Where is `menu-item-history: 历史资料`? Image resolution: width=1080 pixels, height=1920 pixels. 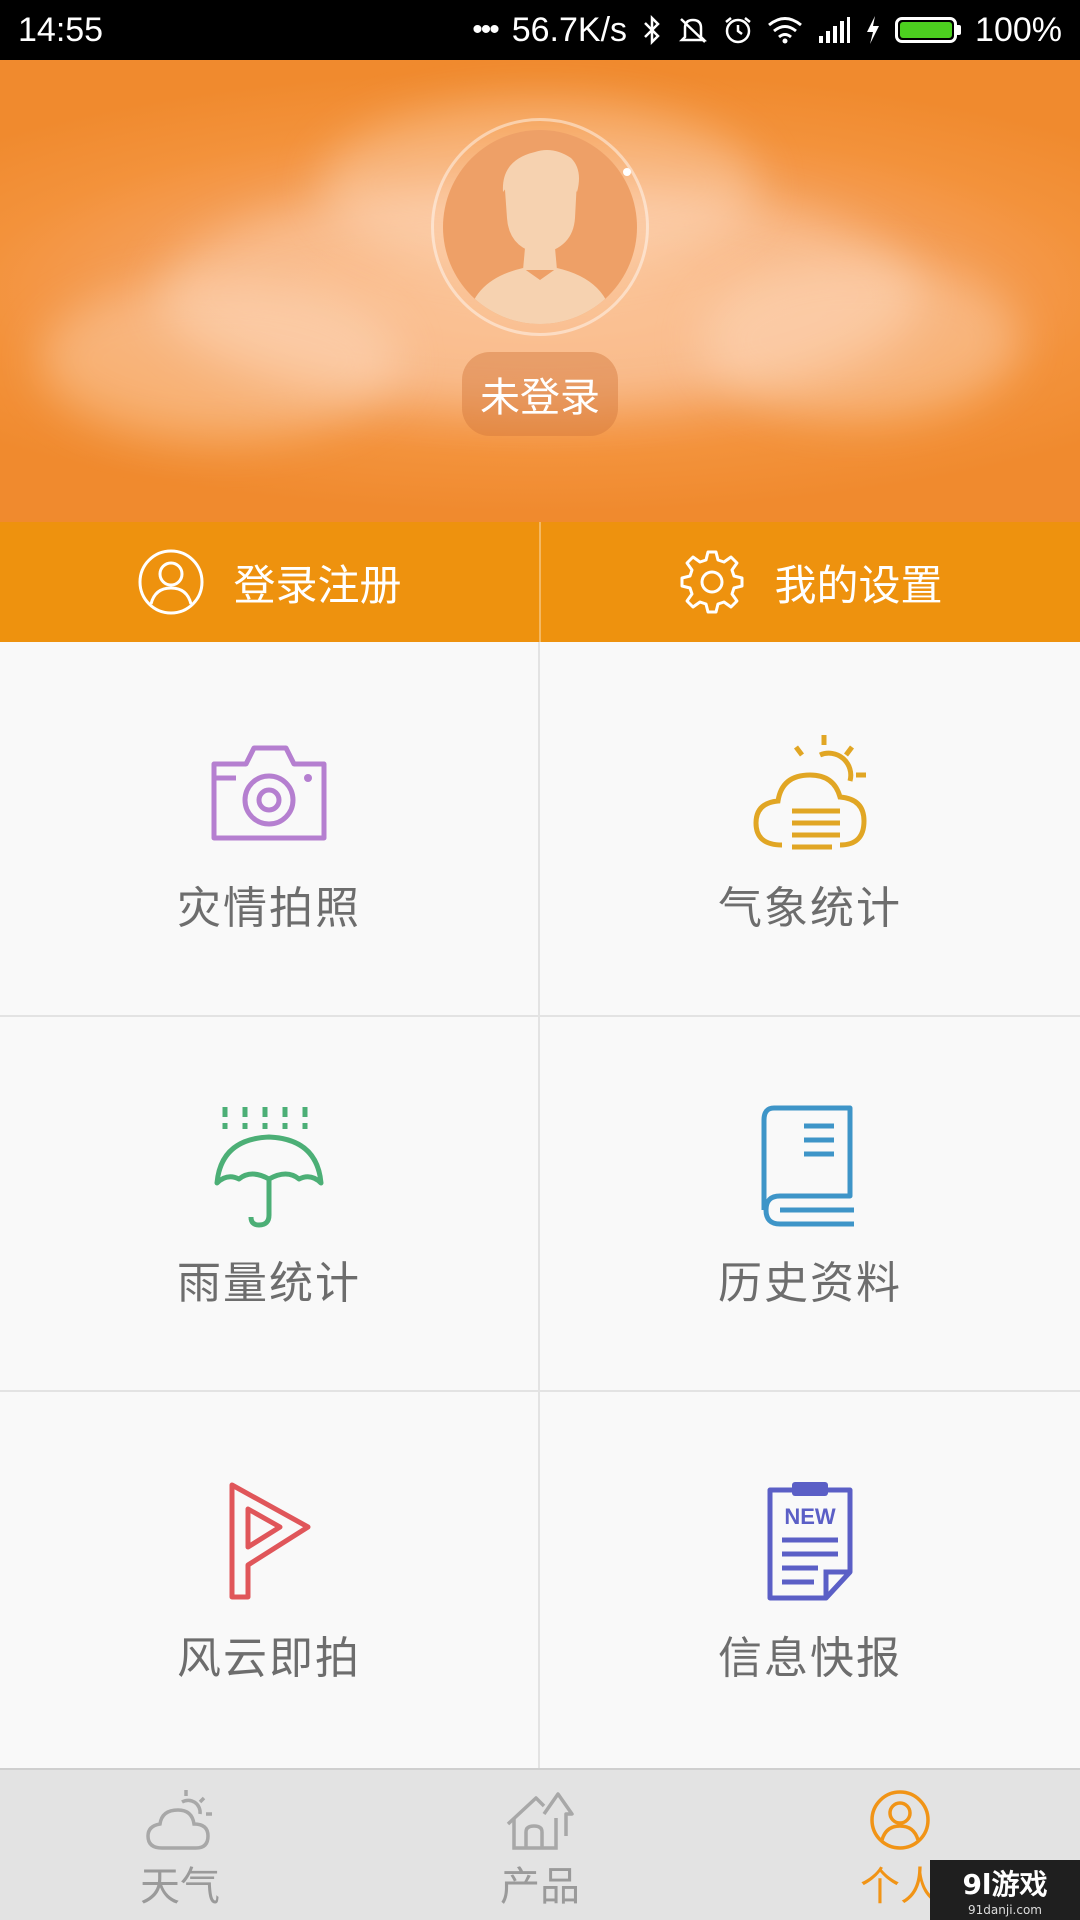 menu-item-history: 历史资料 is located at coordinates (810, 1204).